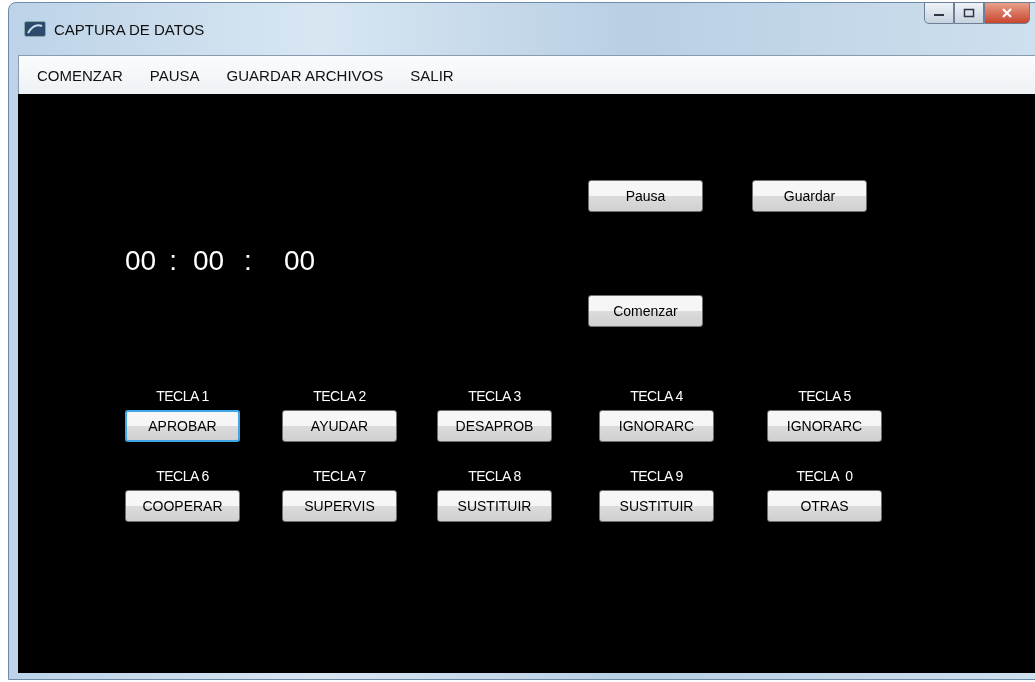  Describe the element at coordinates (645, 196) in the screenshot. I see `form-button: Pausa` at that location.